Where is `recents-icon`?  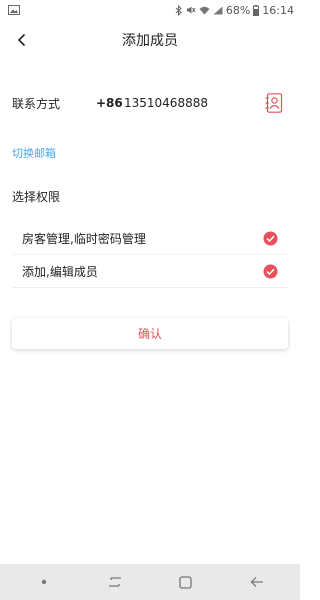
recents-icon is located at coordinates (114, 582).